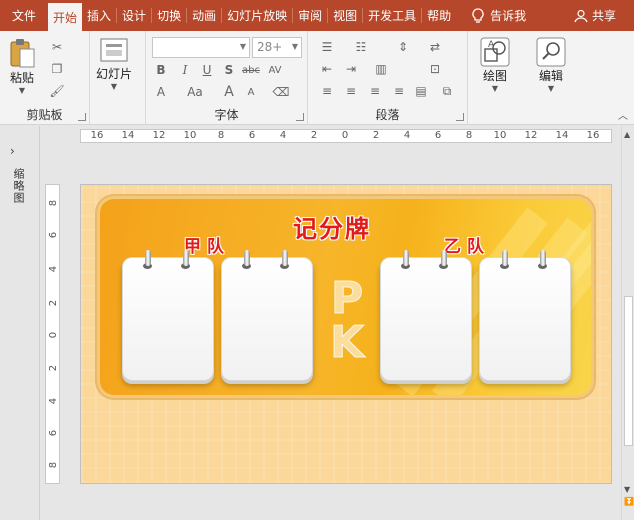 This screenshot has width=634, height=520. Describe the element at coordinates (57, 69) in the screenshot. I see `copy-icon: ❐` at that location.